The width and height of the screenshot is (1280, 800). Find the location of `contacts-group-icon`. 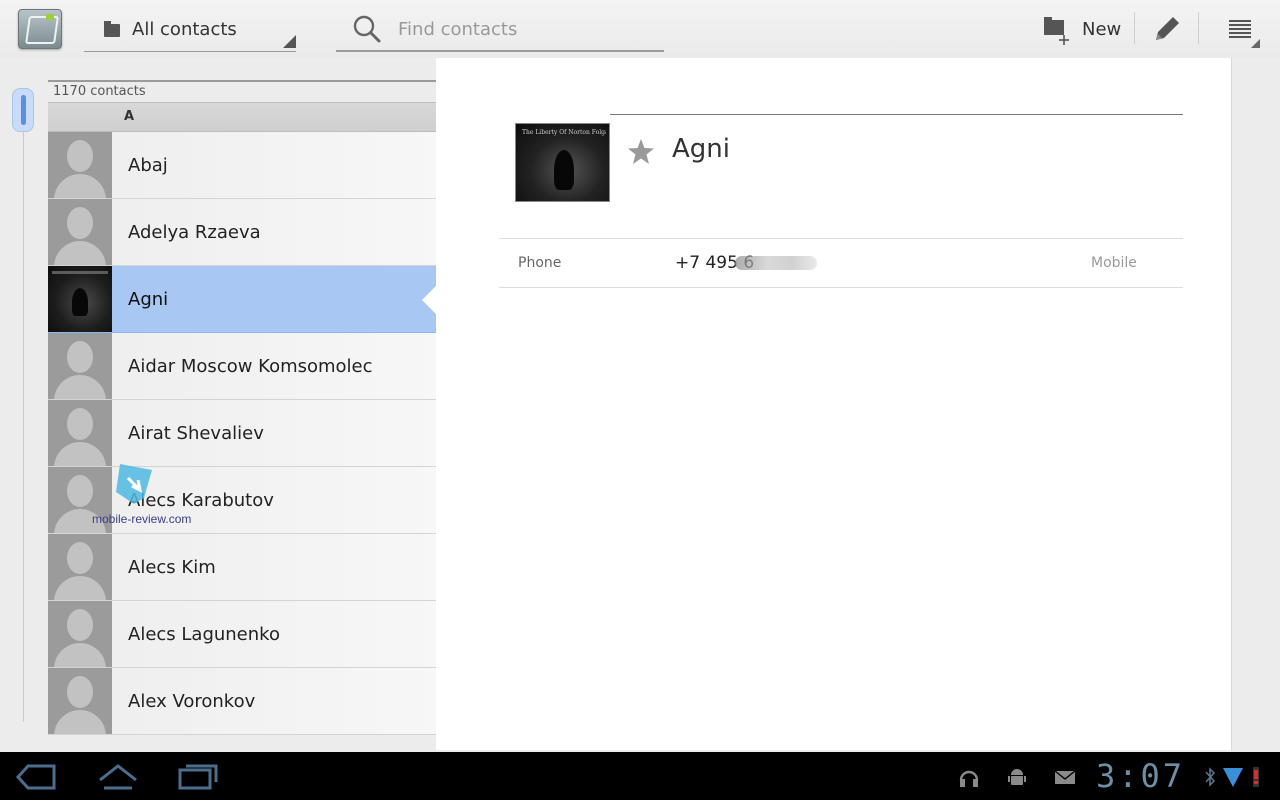

contacts-group-icon is located at coordinates (114, 29).